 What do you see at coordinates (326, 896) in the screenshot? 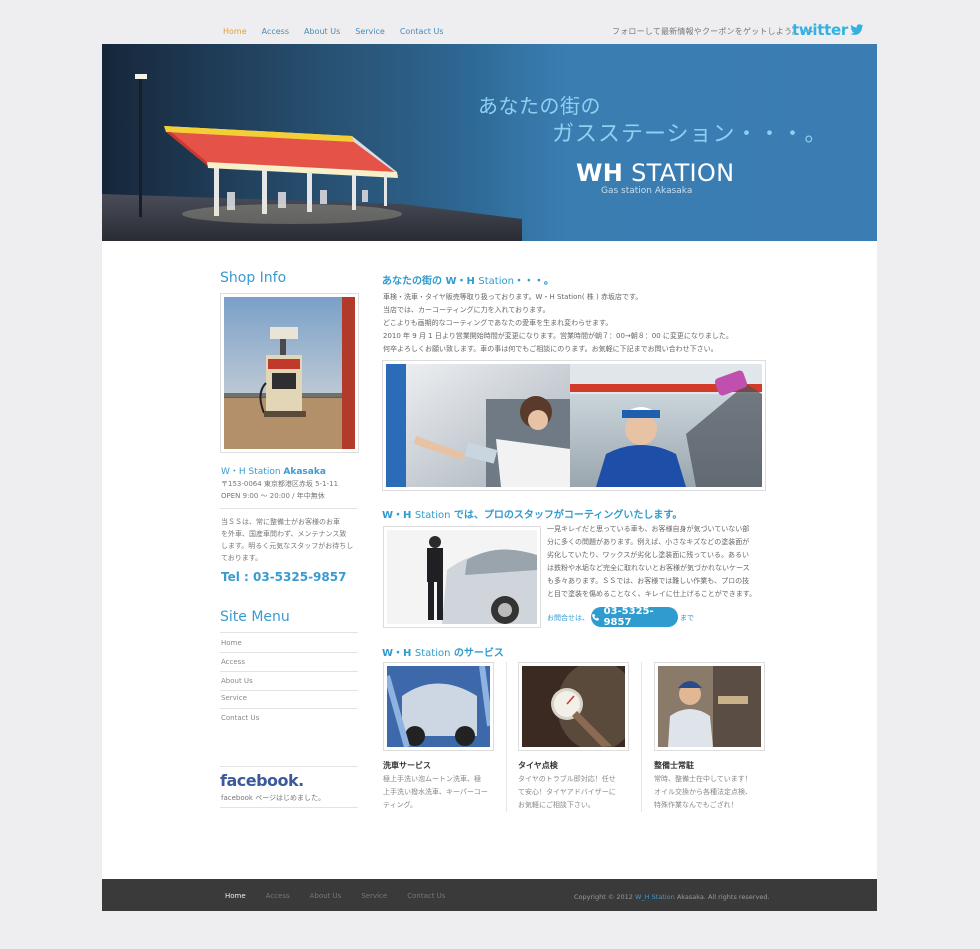
I see `footer-nav-about-us: About Us` at bounding box center [326, 896].